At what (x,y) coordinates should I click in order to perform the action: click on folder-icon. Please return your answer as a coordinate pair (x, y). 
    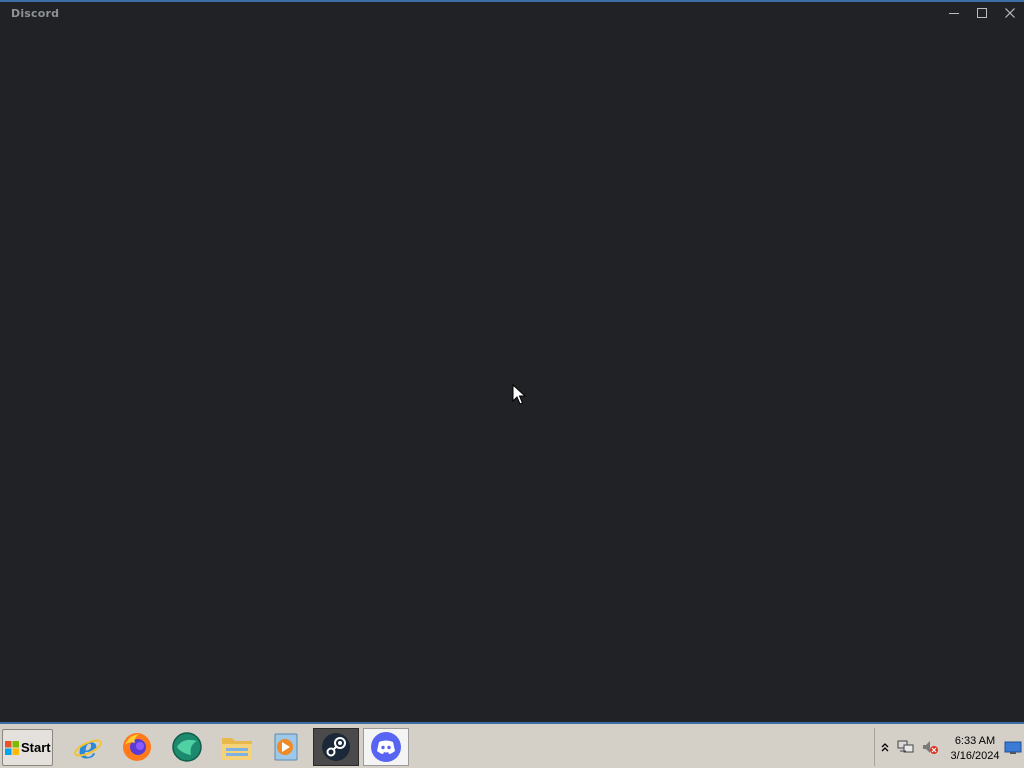
    Looking at the image, I should click on (237, 749).